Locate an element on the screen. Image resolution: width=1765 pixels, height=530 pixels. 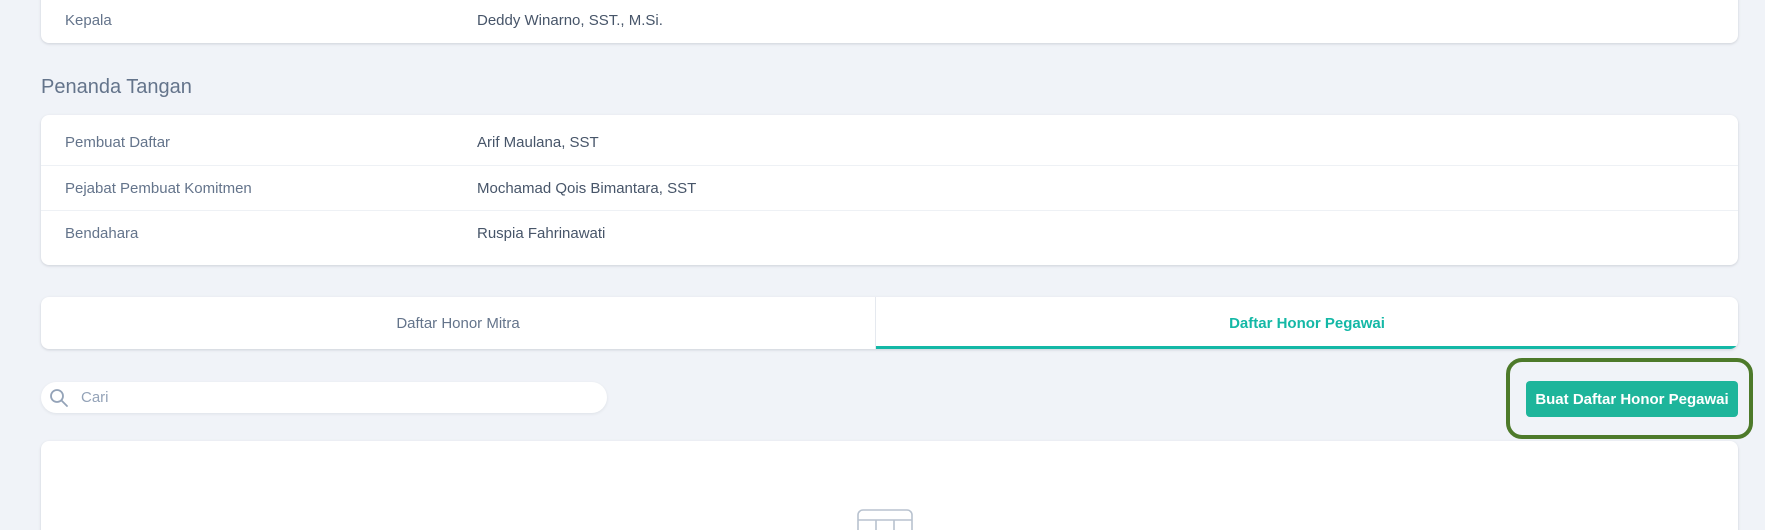
honor-tabs: Daftar Honor Mitra Daftar Honor Pegawai is located at coordinates (889, 323).